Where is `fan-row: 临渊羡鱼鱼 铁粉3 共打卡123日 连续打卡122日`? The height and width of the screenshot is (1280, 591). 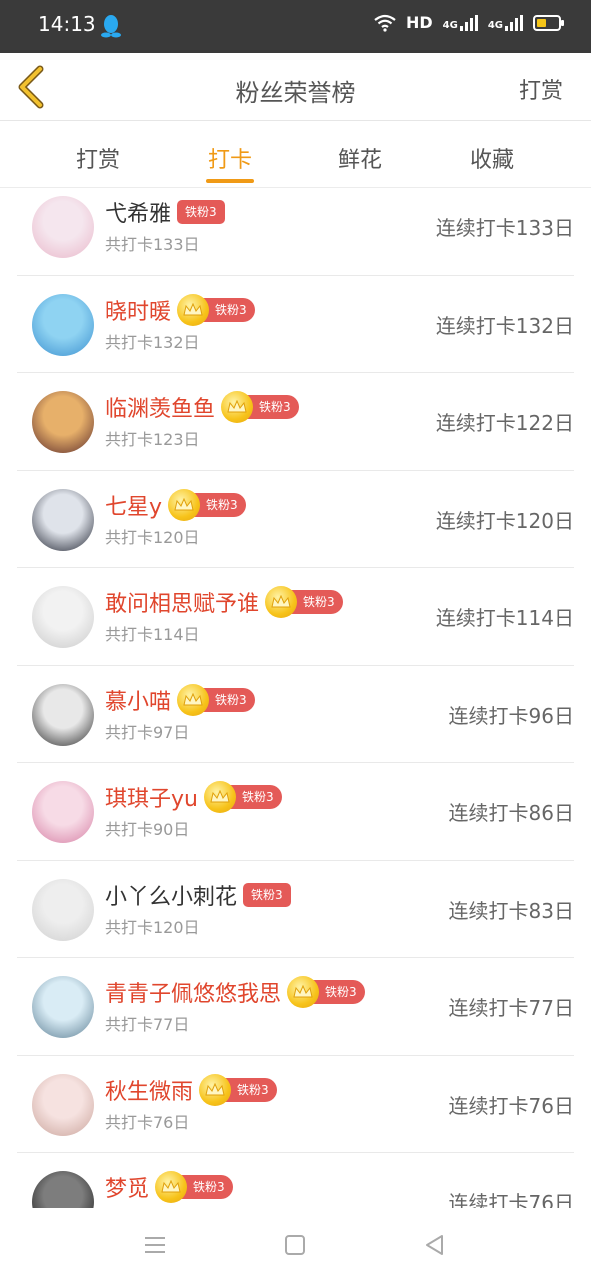
fan-row: 临渊羡鱼鱼 铁粉3 共打卡123日 连续打卡122日 is located at coordinates (295, 422).